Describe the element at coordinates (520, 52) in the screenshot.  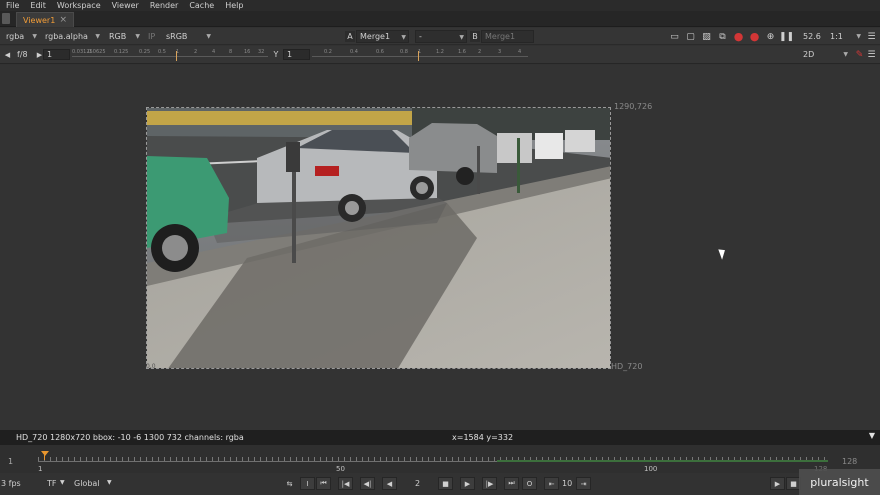
I see `gamma-tick: 4` at that location.